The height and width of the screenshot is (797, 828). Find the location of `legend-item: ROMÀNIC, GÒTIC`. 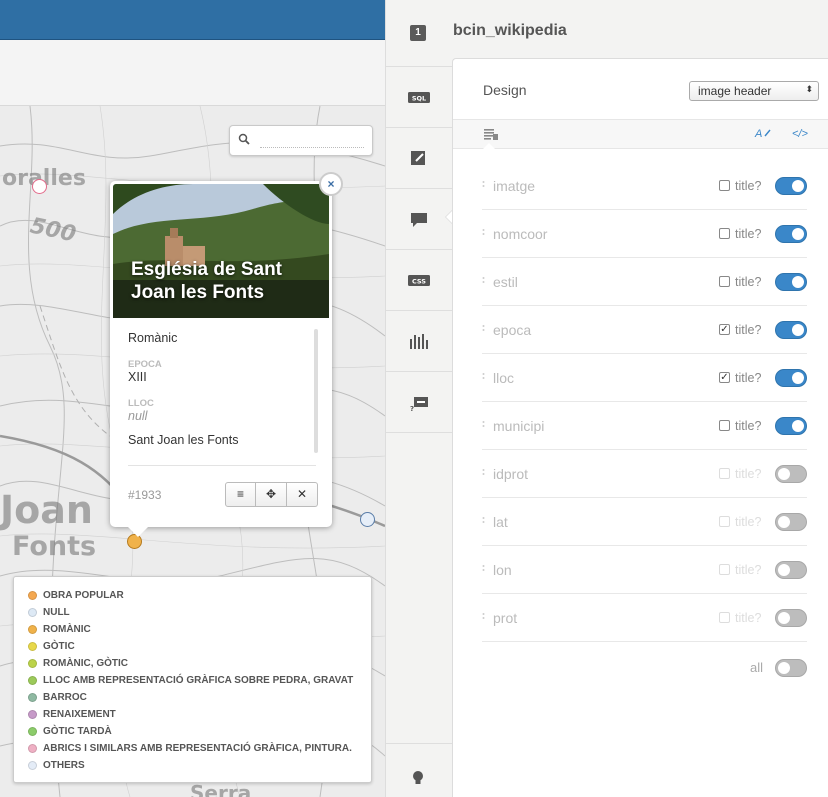

legend-item: ROMÀNIC, GÒTIC is located at coordinates (199, 663).